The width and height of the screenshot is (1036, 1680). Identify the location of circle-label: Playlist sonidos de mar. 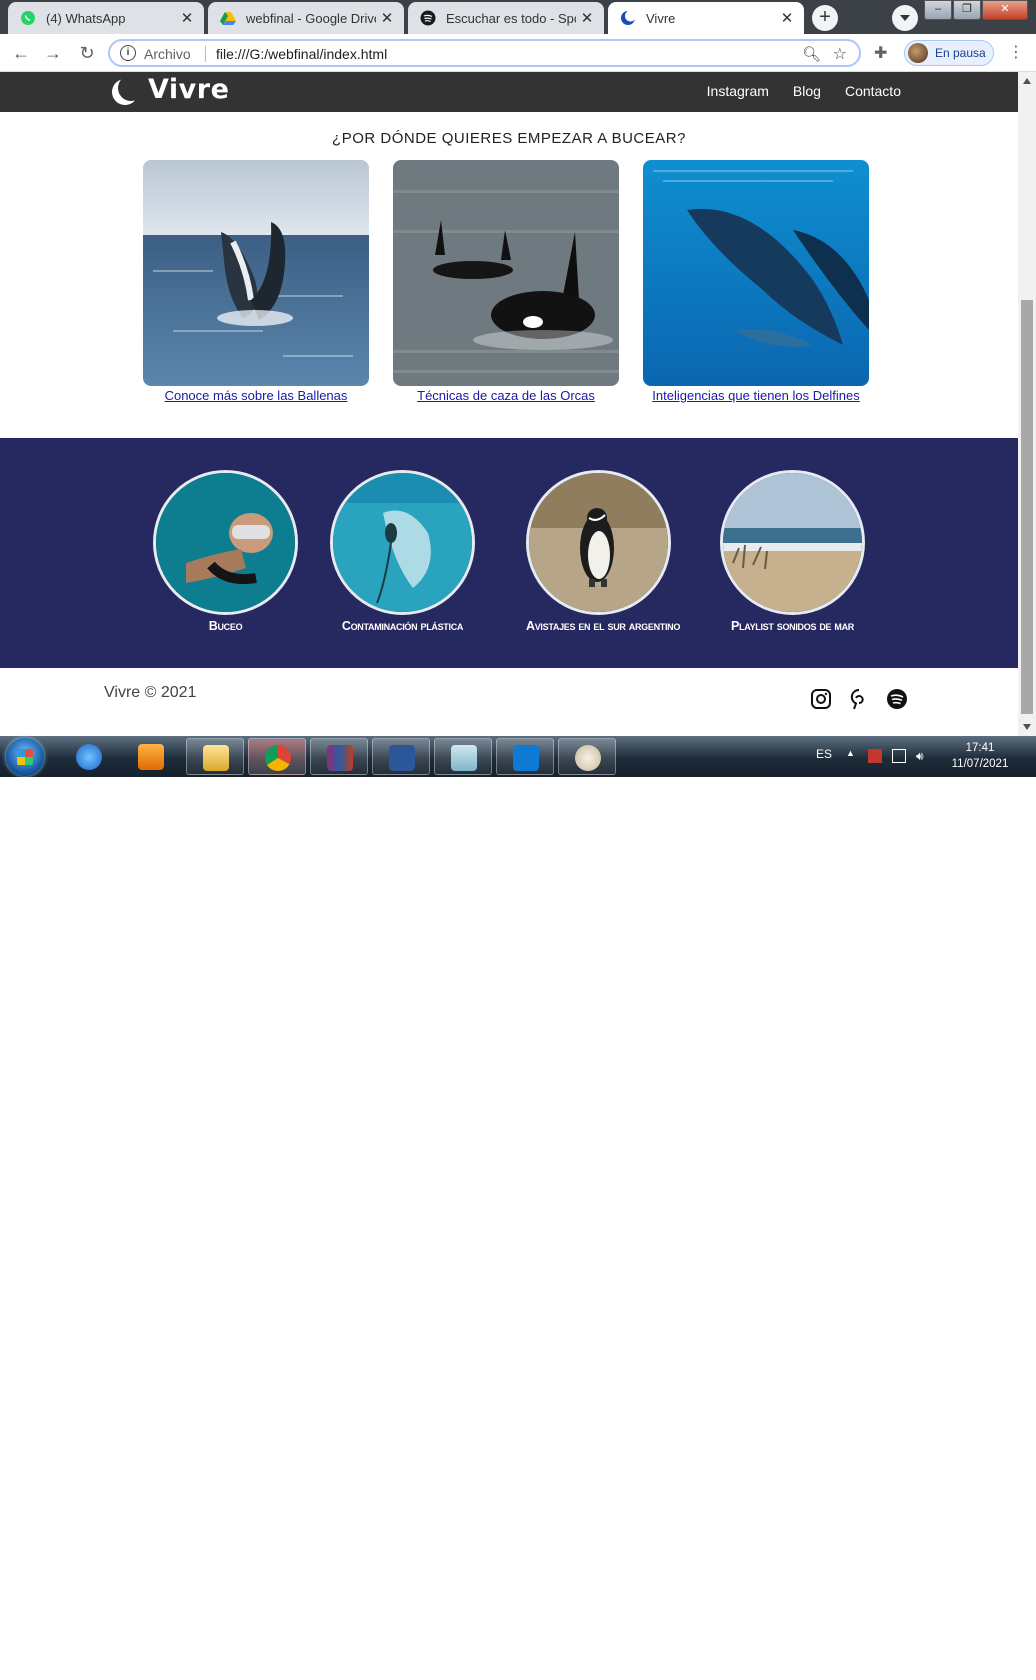
(792, 626).